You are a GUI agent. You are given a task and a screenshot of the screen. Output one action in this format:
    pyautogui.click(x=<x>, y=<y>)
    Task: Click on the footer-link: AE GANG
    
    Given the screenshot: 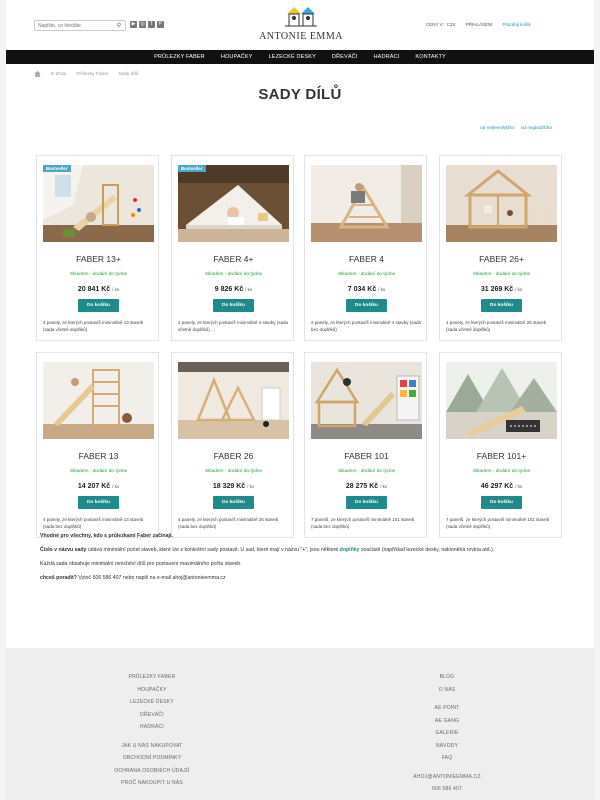 What is the action you would take?
    pyautogui.click(x=447, y=721)
    